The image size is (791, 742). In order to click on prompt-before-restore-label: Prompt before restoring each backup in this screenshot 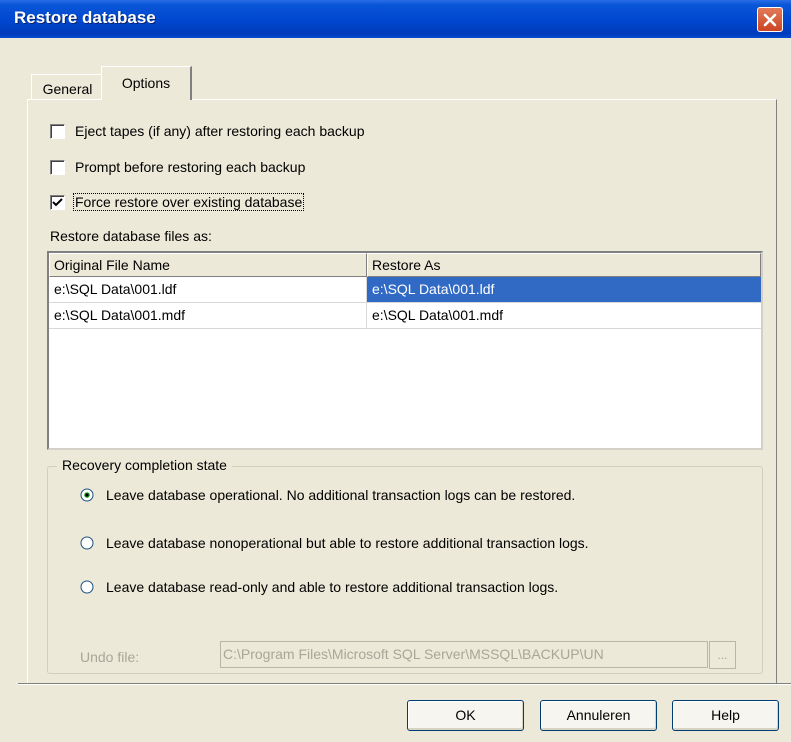, I will do `click(190, 167)`.